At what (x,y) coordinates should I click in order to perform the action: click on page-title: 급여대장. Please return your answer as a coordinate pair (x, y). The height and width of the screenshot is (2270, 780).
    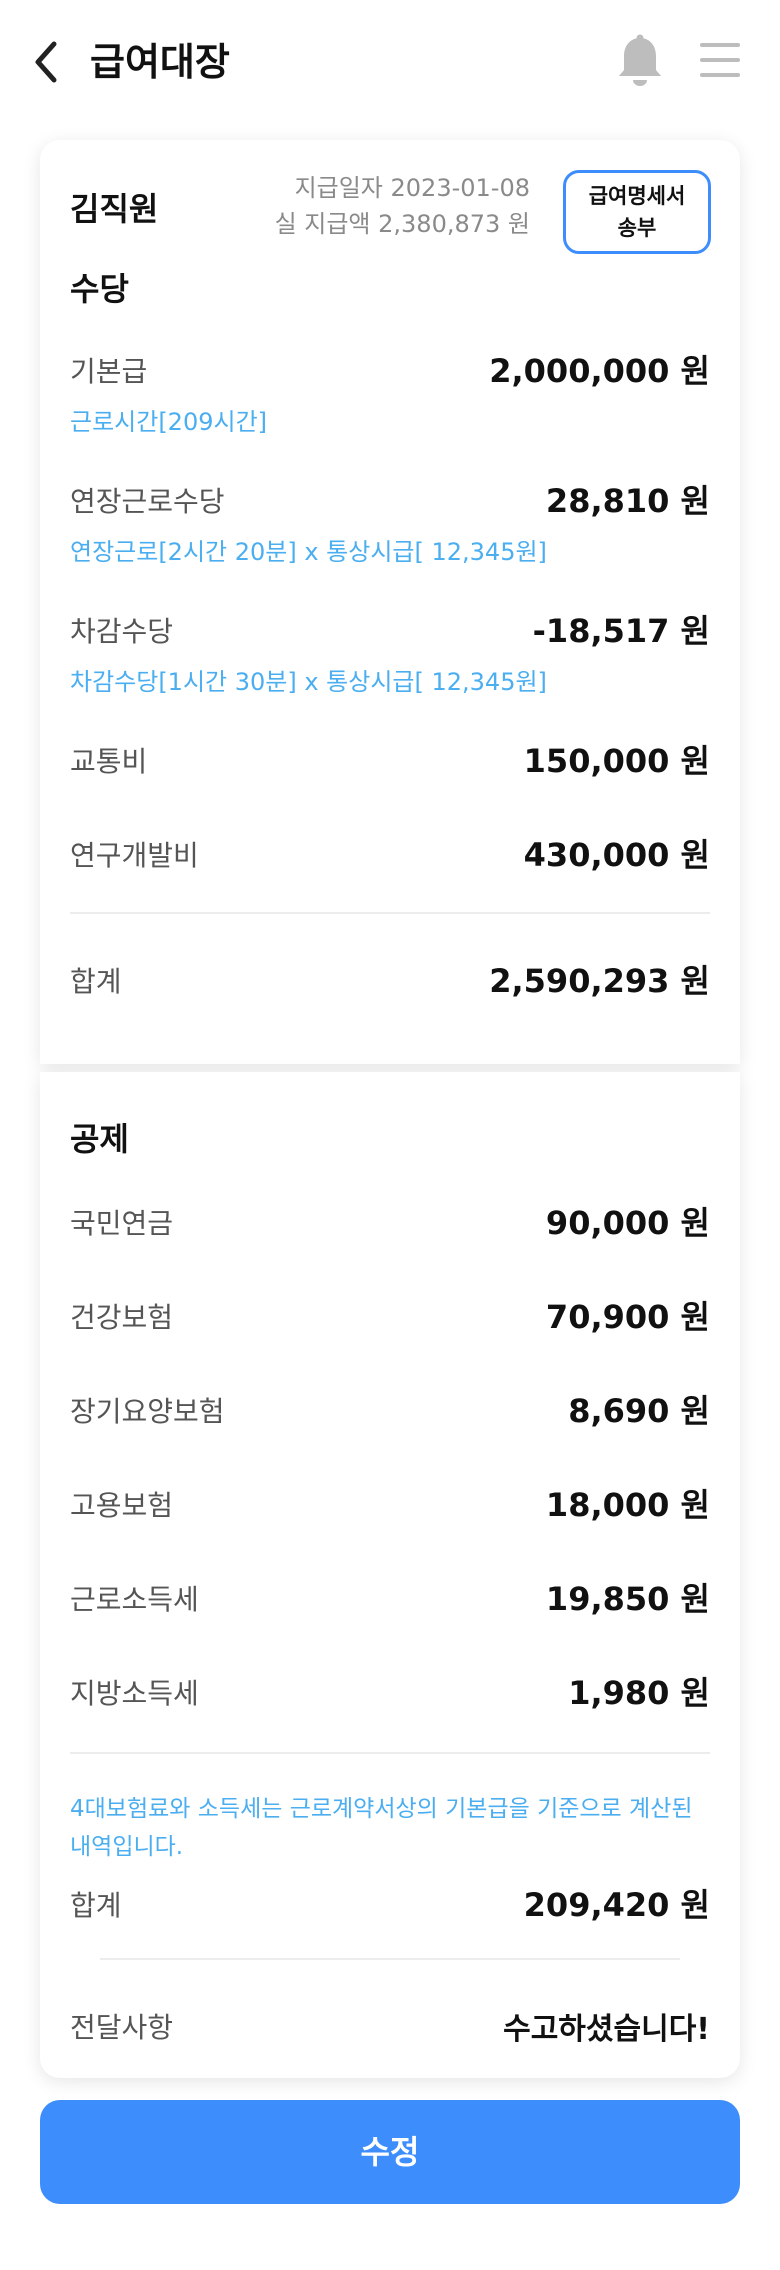
    Looking at the image, I should click on (160, 62).